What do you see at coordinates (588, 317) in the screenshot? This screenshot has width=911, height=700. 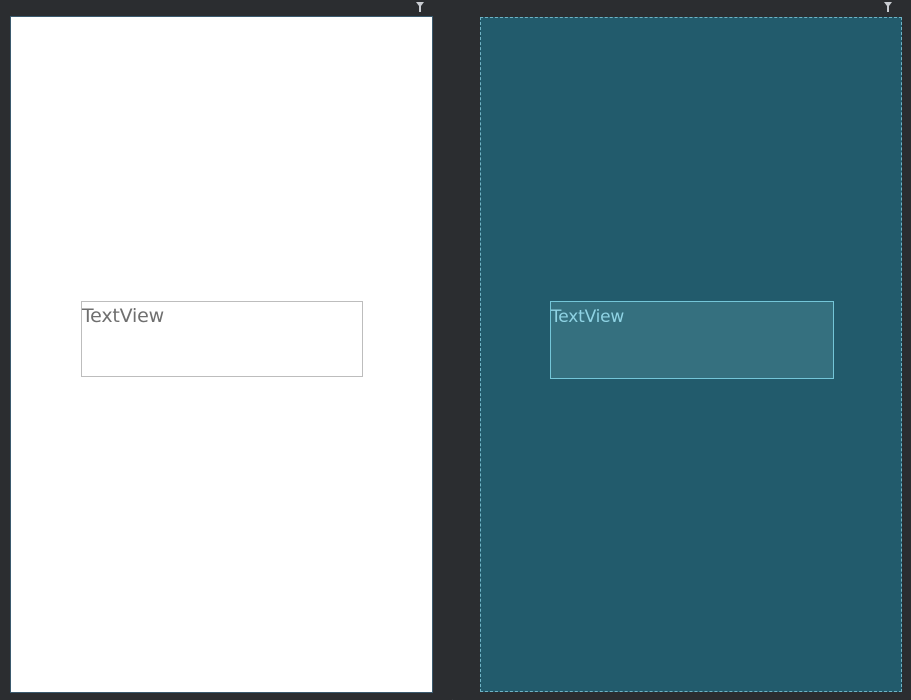 I see `blueprint-textview-label: TextView` at bounding box center [588, 317].